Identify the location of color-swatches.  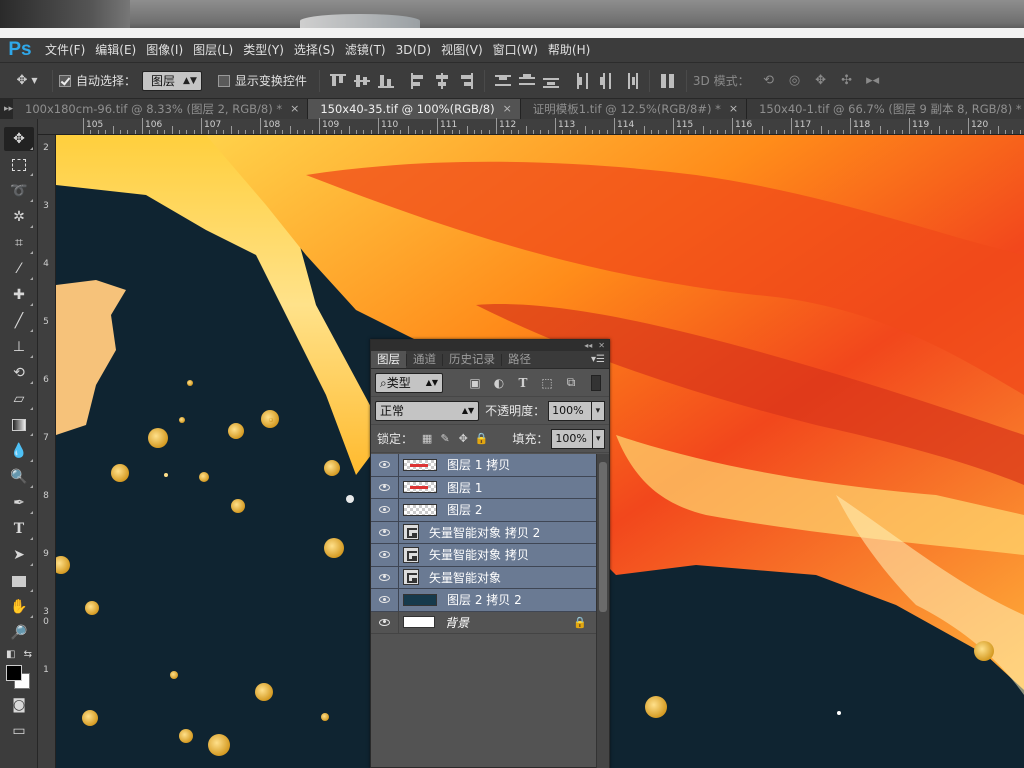
(19, 677).